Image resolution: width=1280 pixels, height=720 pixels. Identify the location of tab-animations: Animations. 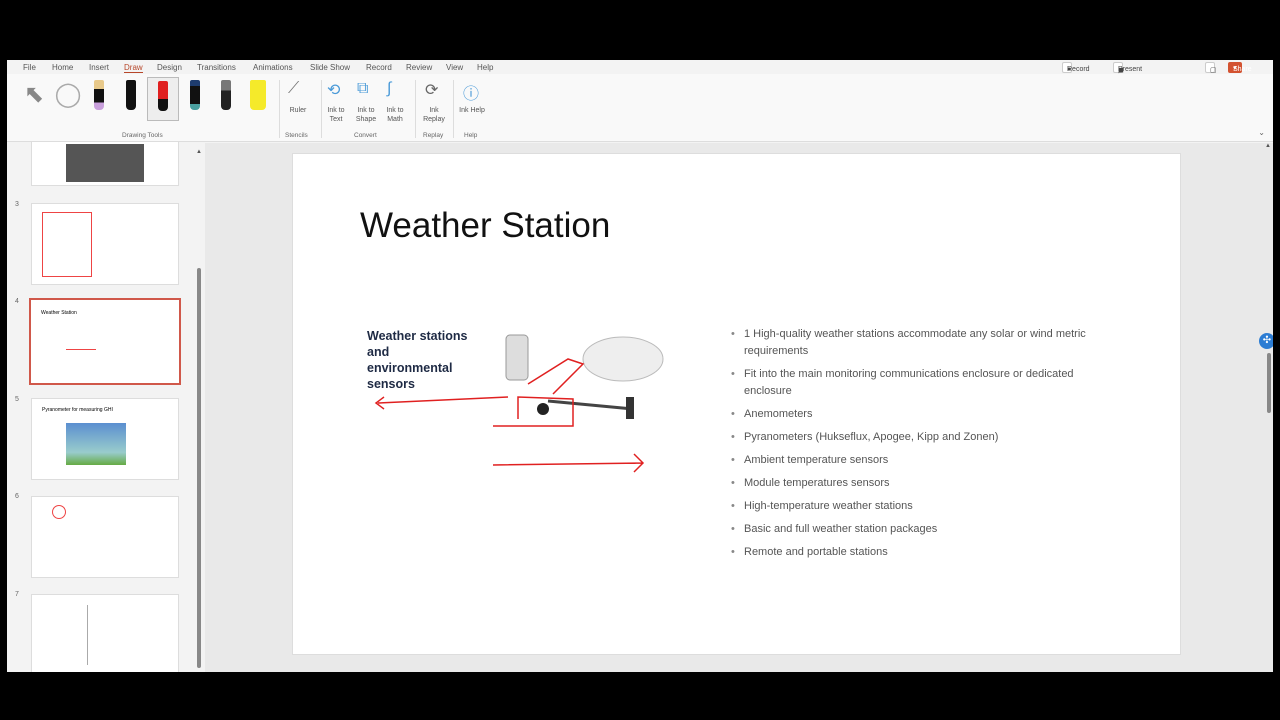
(273, 67).